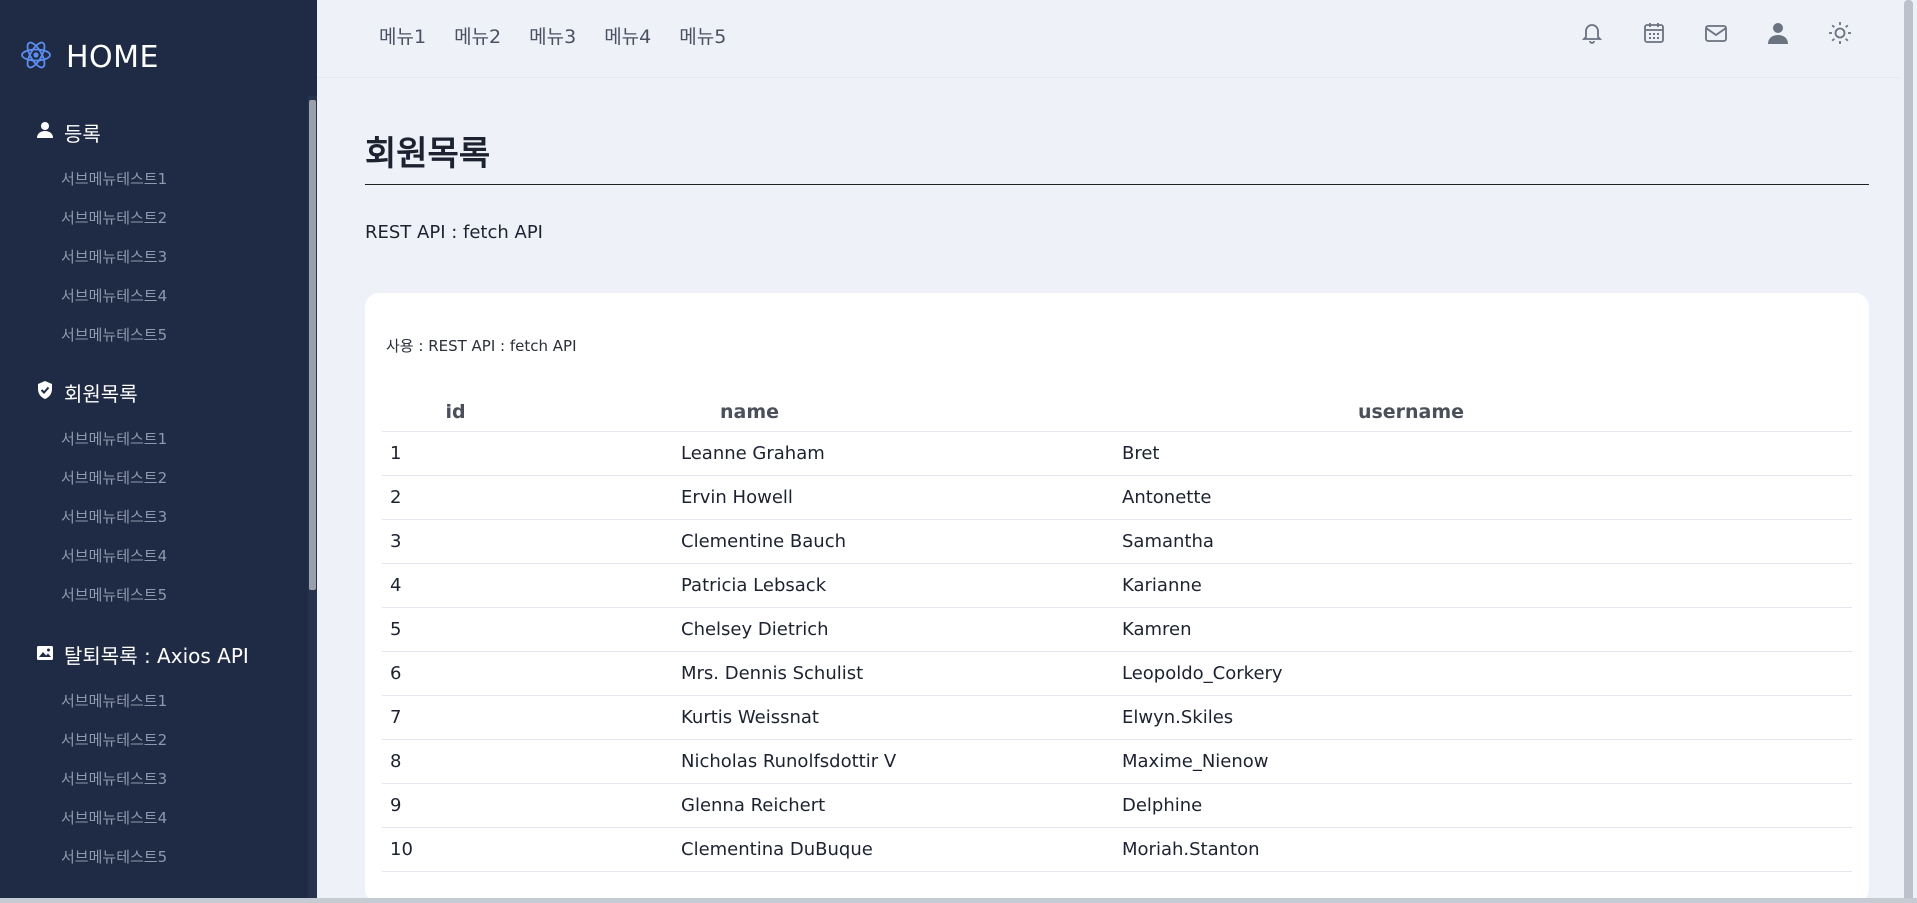  Describe the element at coordinates (1840, 33) in the screenshot. I see `sun-icon` at that location.